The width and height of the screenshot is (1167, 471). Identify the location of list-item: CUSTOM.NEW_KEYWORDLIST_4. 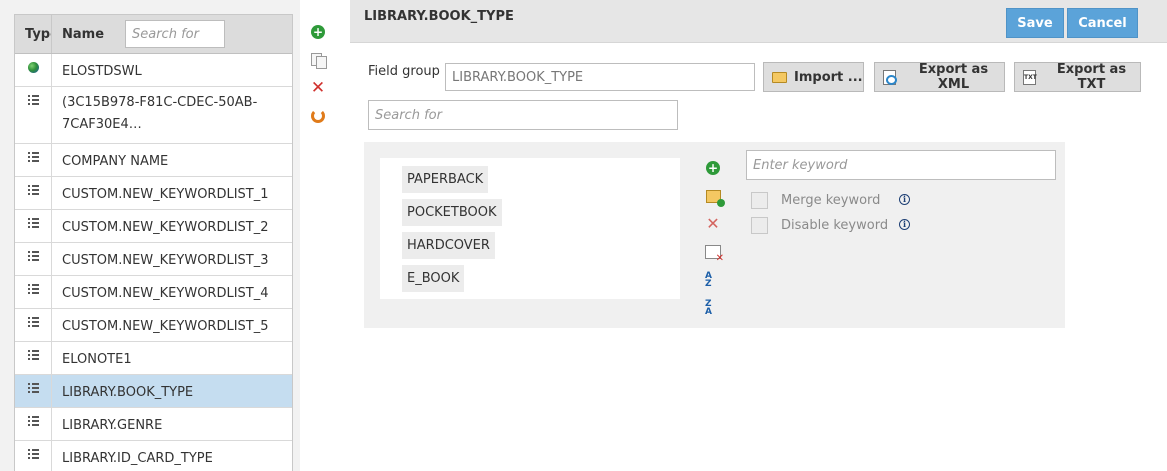
(153, 292).